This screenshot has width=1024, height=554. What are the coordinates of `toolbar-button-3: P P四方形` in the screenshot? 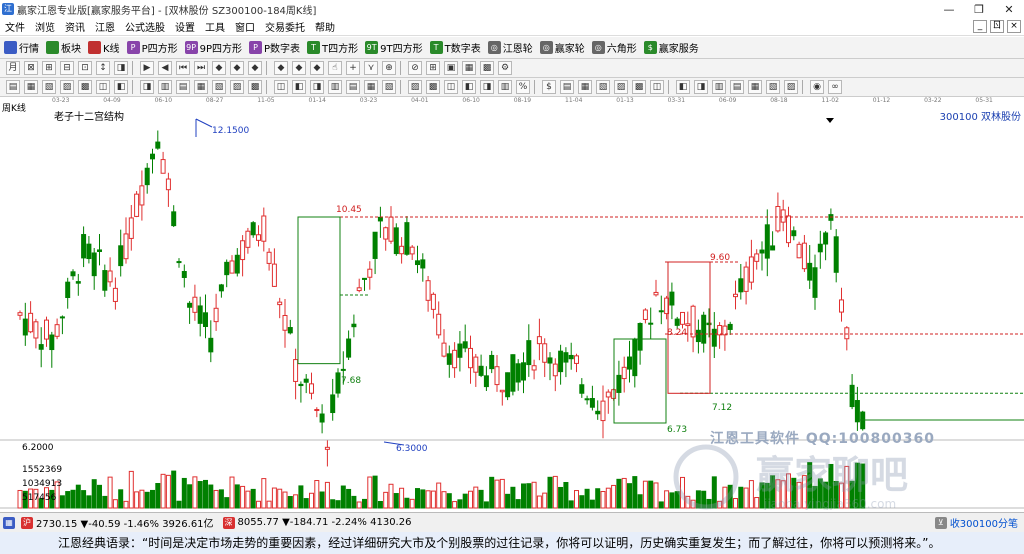 It's located at (152, 47).